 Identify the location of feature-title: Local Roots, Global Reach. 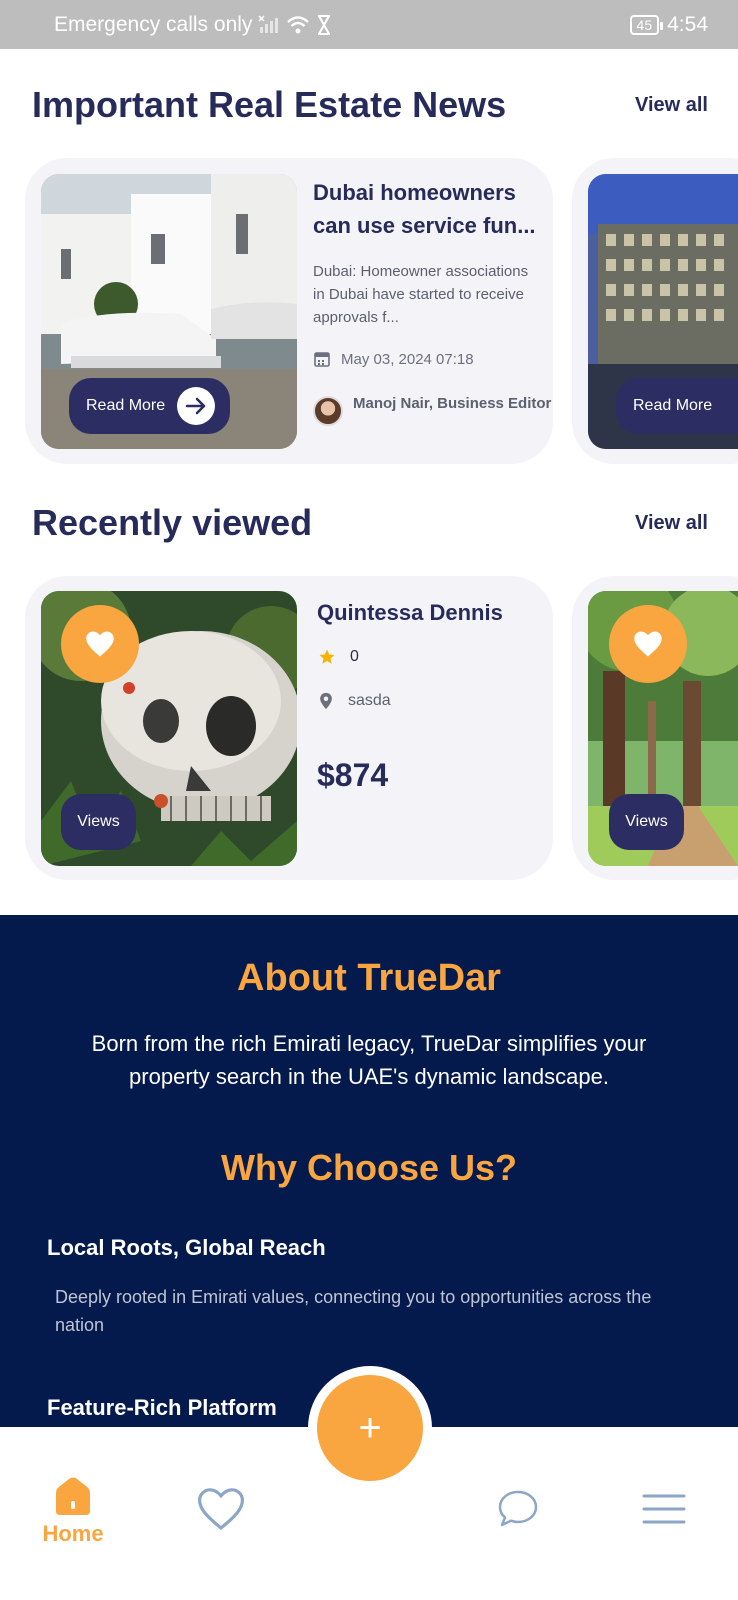
(186, 1247).